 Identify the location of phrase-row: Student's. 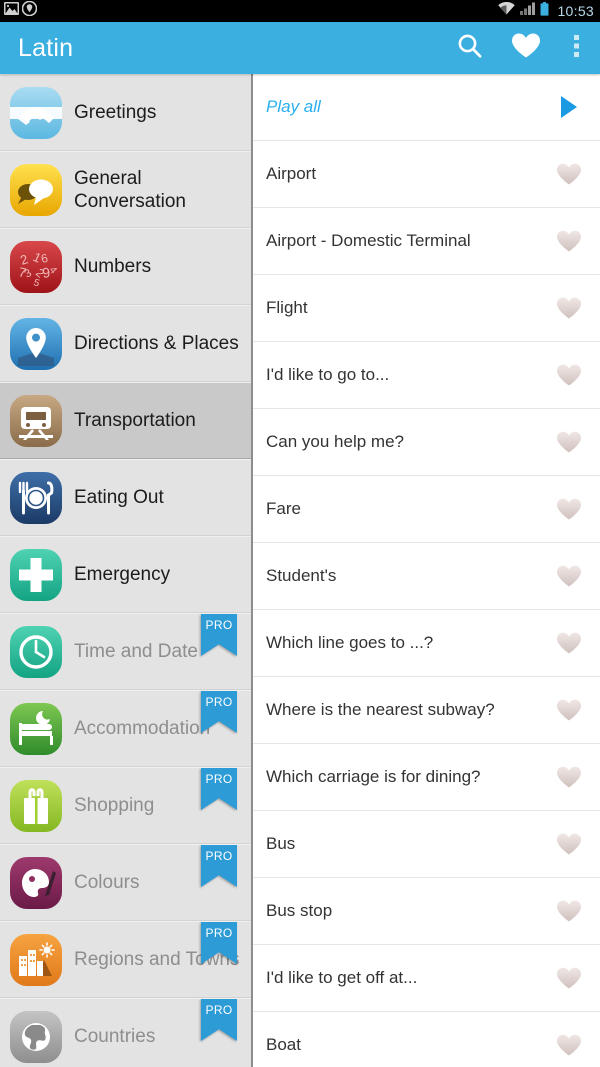
(426, 576).